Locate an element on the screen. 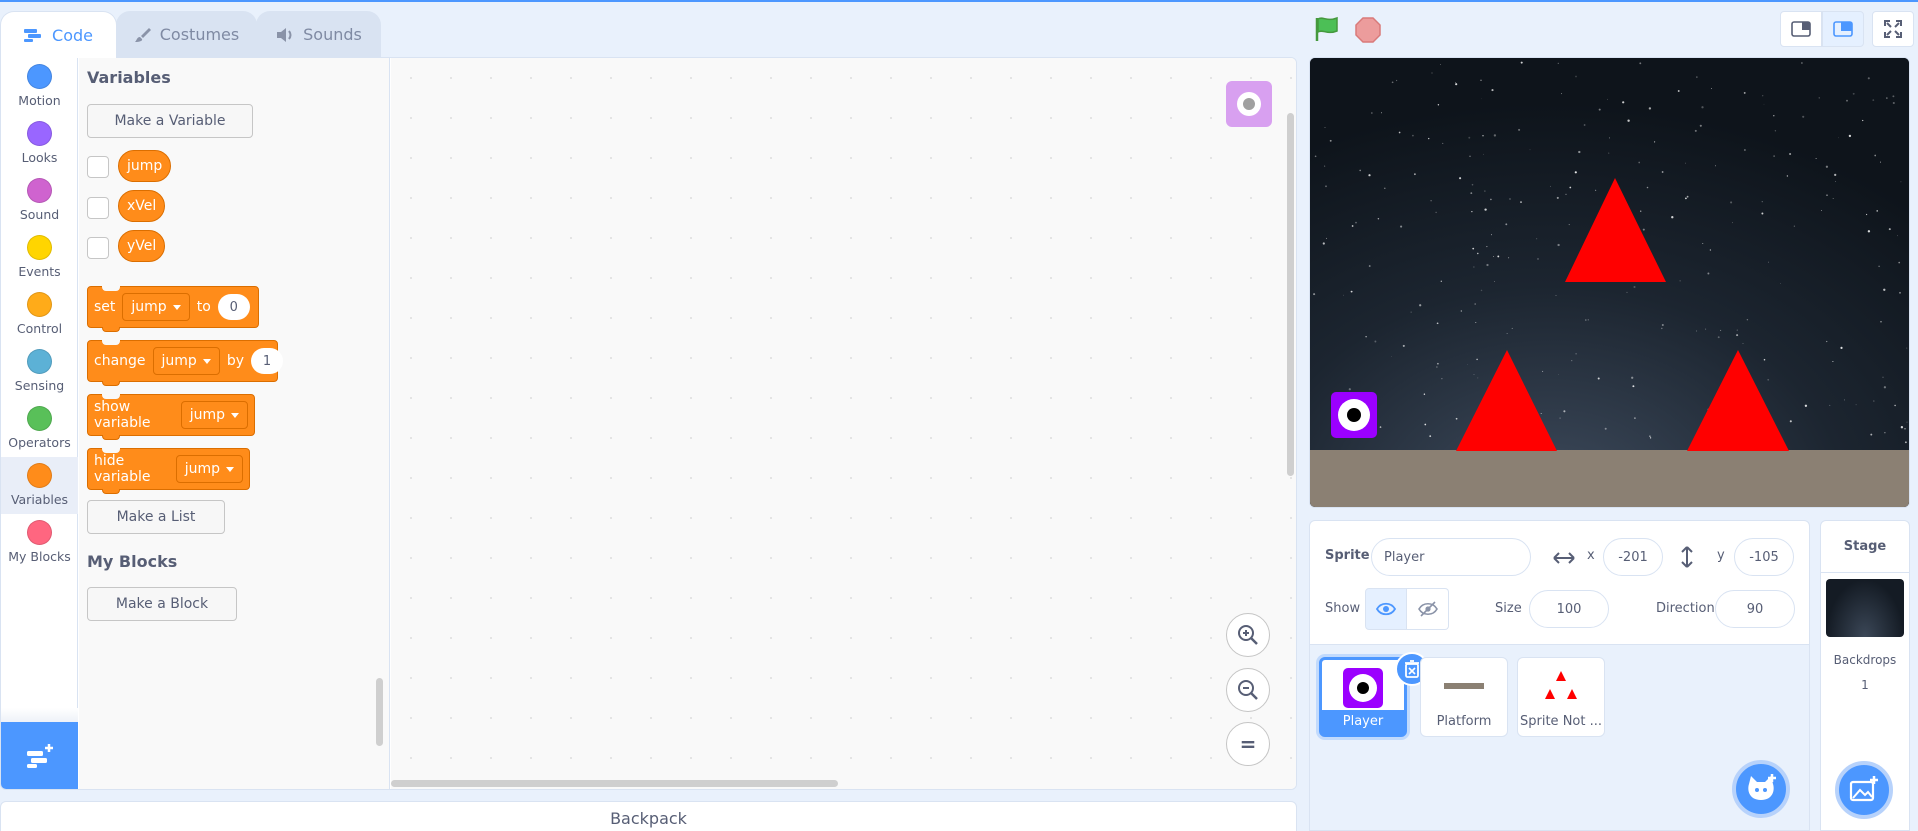 Image resolution: width=1918 pixels, height=831 pixels. set-variable-block: set jump to 0 is located at coordinates (173, 309).